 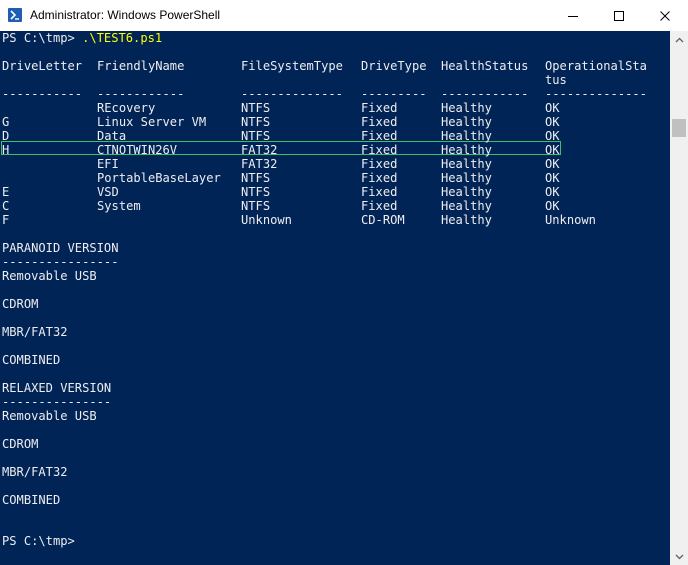 What do you see at coordinates (292, 66) in the screenshot?
I see `table-header: FileSystemType` at bounding box center [292, 66].